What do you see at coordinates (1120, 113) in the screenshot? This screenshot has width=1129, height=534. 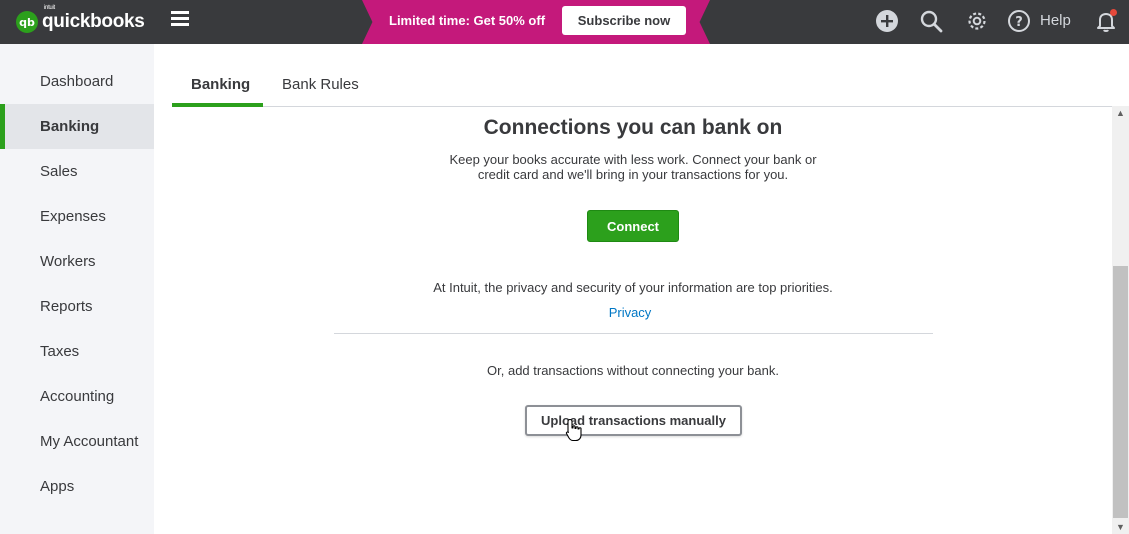 I see `scroll-up-icon: ▲` at bounding box center [1120, 113].